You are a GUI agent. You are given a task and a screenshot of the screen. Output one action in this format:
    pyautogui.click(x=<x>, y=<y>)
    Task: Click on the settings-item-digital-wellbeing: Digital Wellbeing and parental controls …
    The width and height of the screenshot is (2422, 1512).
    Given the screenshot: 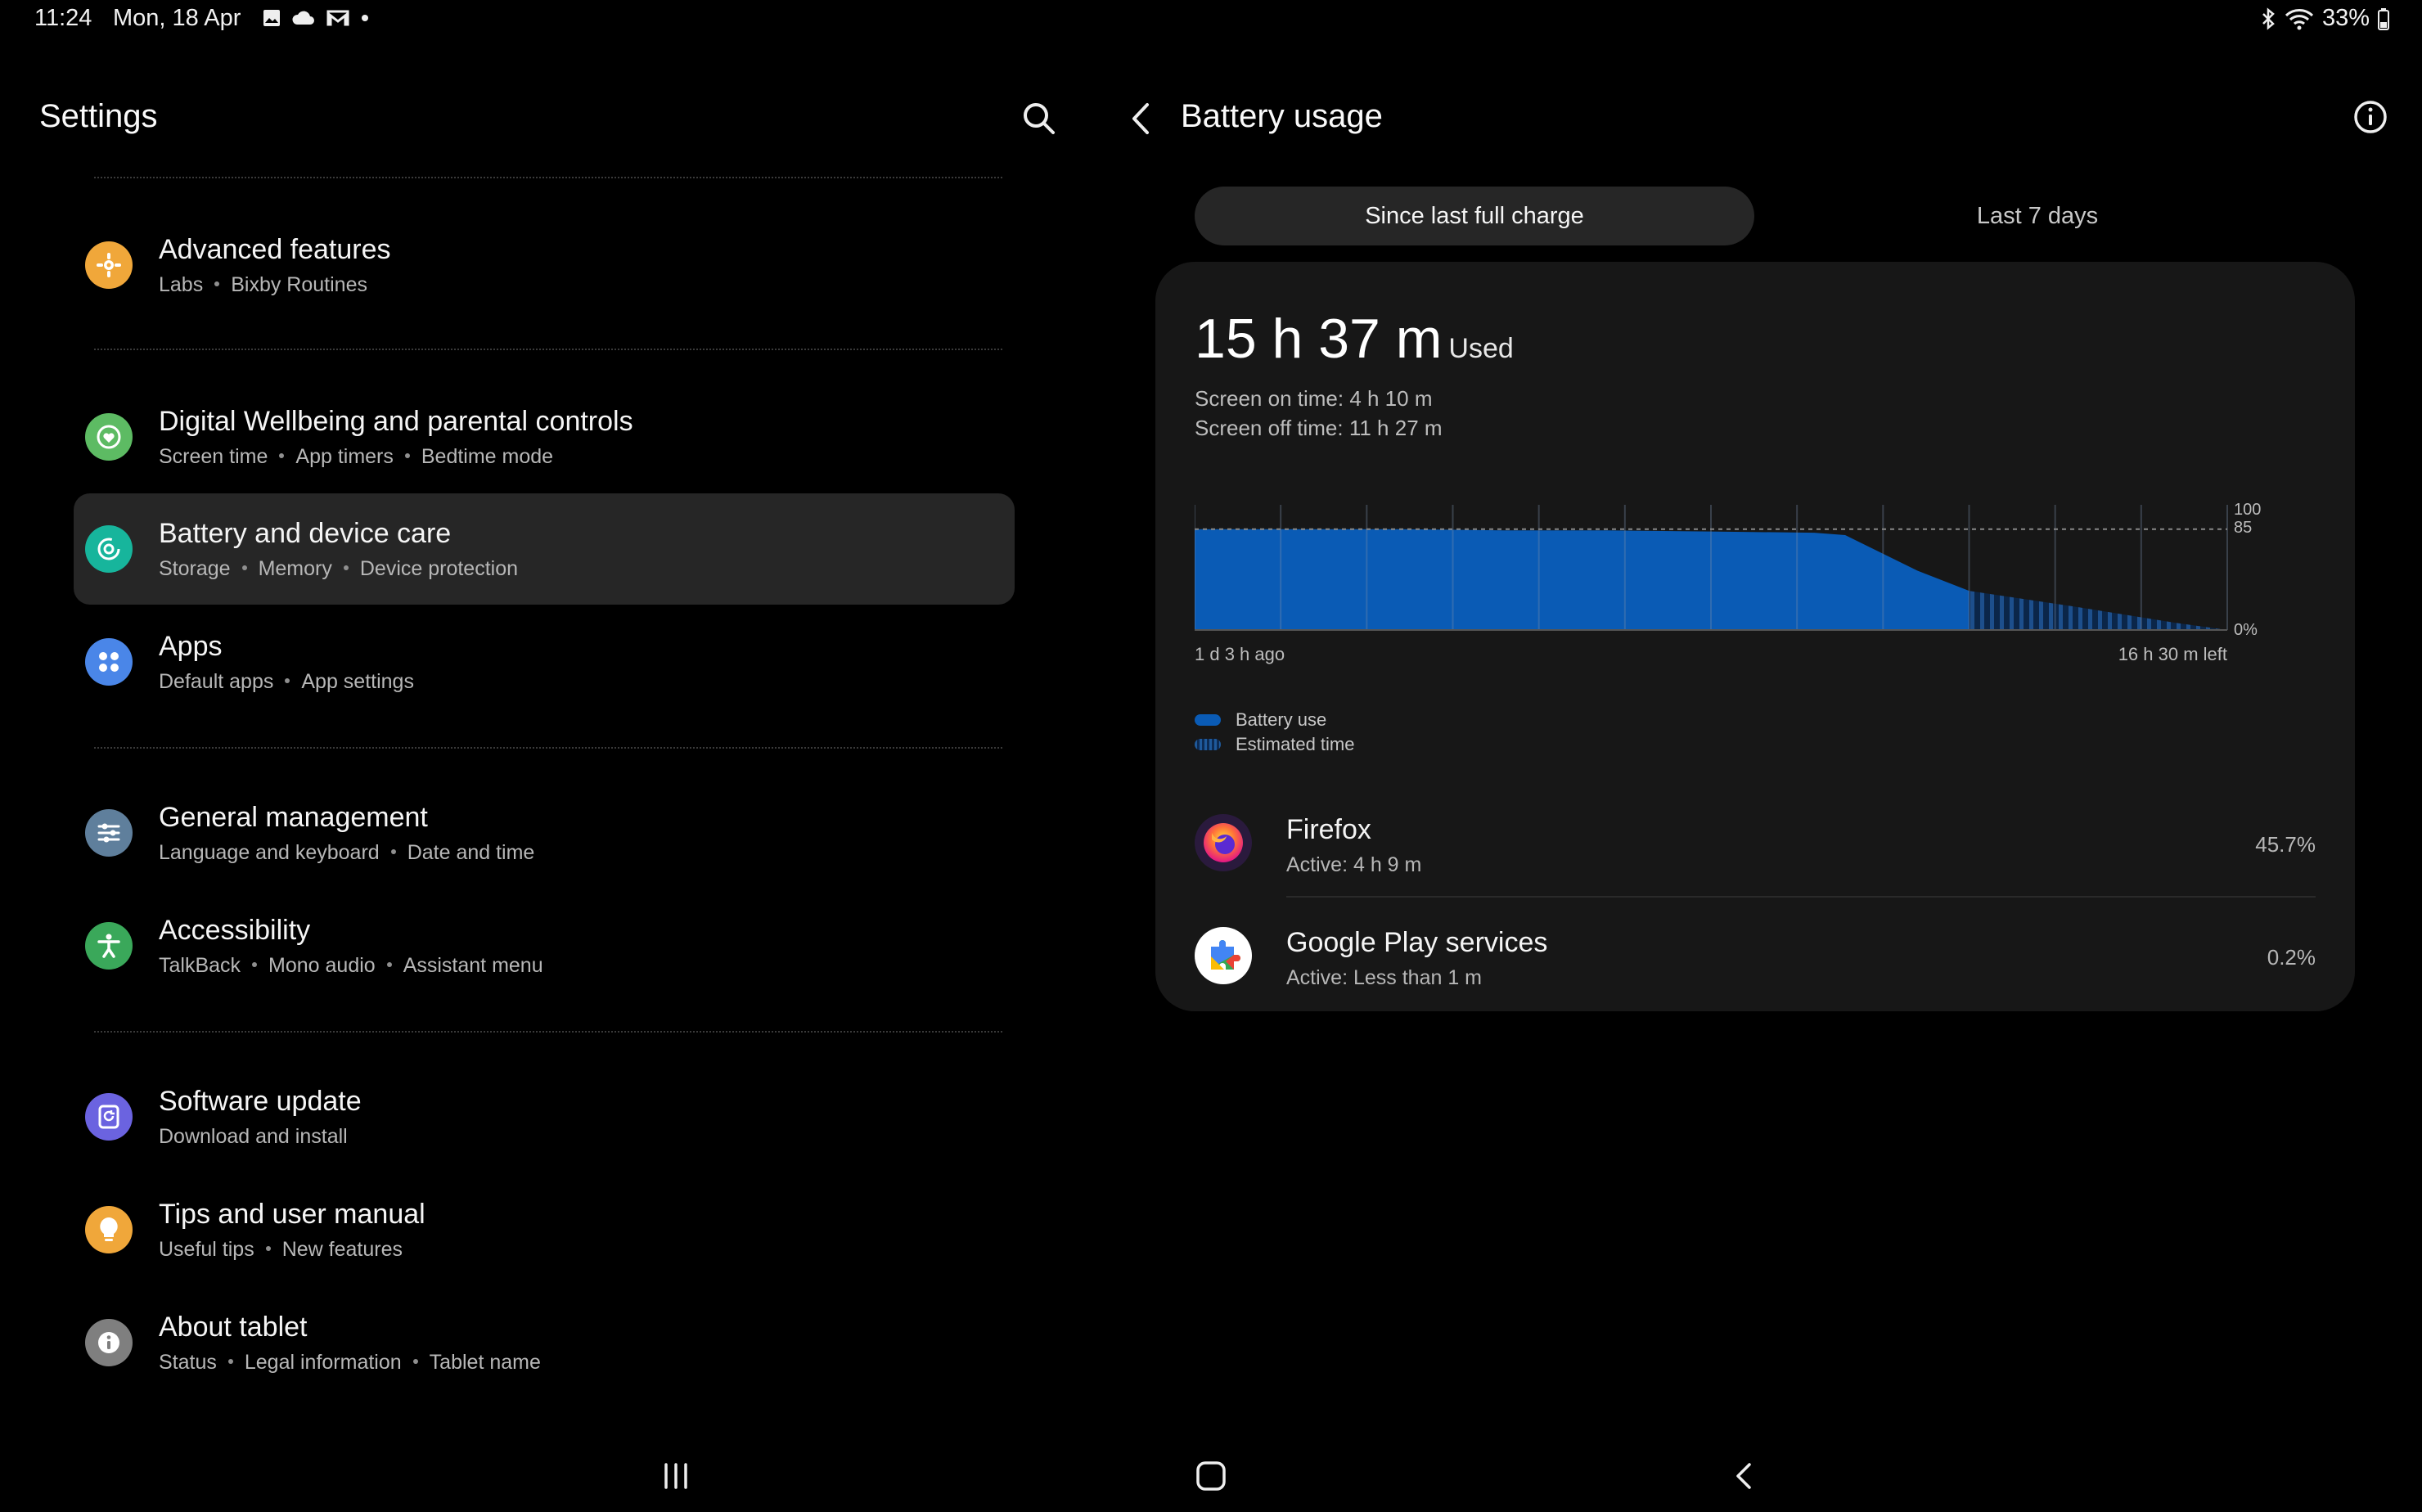 What is the action you would take?
    pyautogui.click(x=544, y=437)
    